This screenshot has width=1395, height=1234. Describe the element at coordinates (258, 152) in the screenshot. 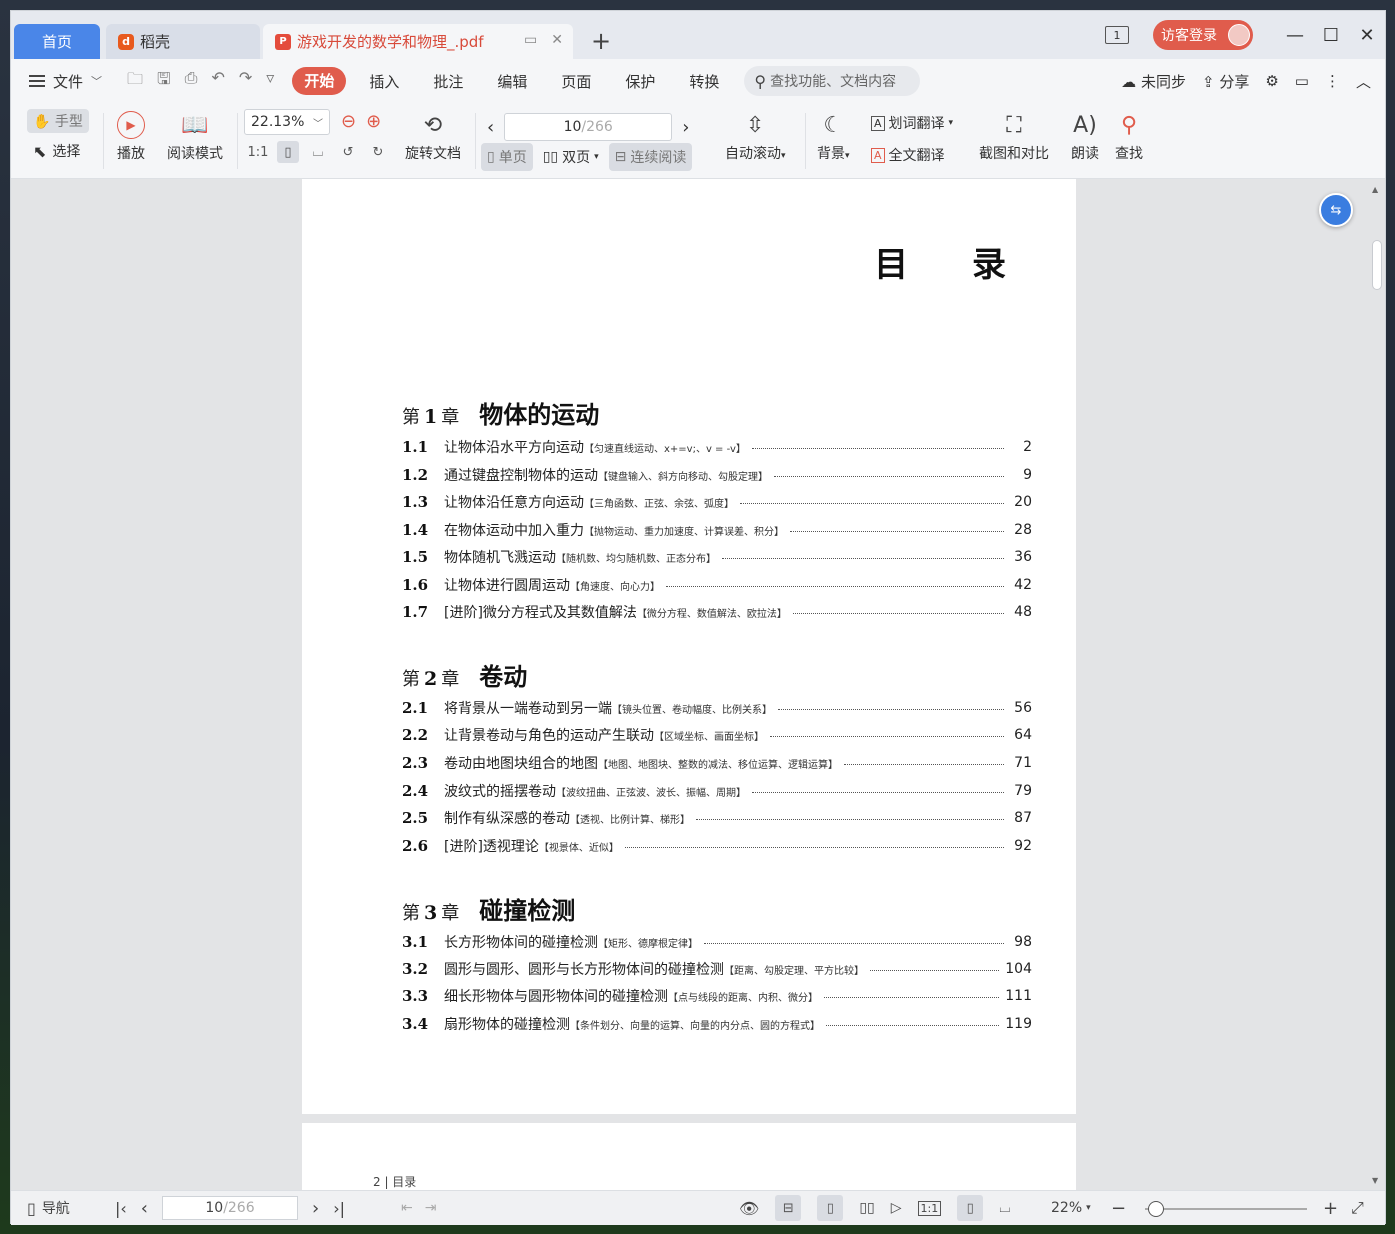

I see `actual-size-icon: 1:1` at that location.